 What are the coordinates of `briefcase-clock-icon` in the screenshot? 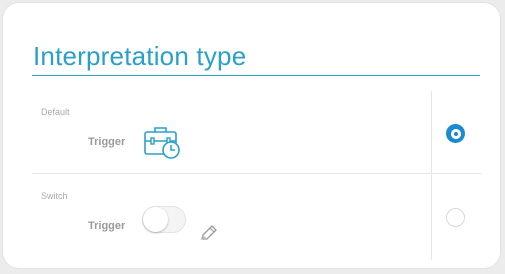 It's located at (162, 142).